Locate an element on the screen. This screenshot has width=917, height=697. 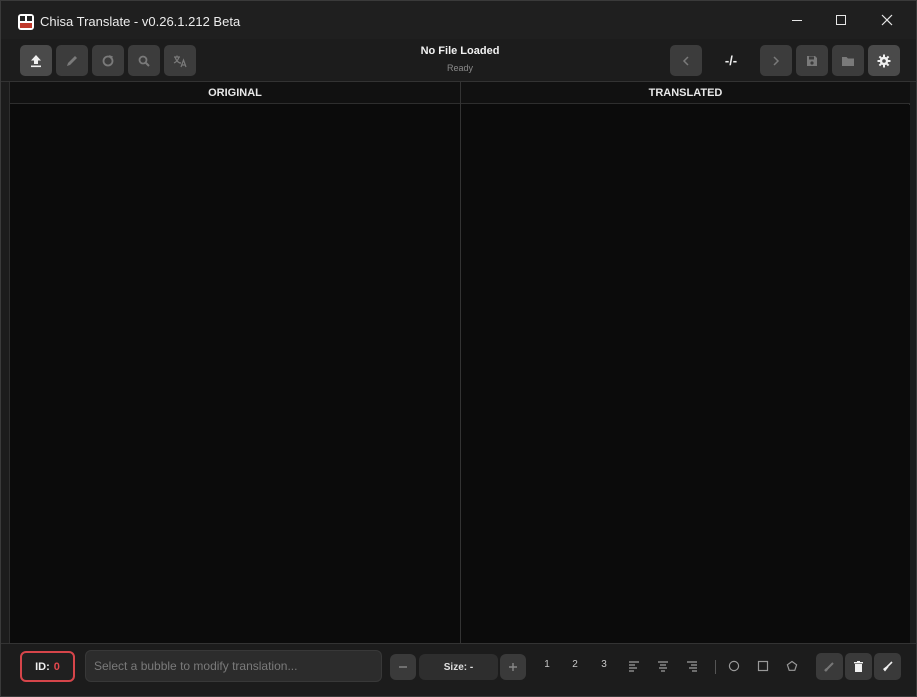
upload-button is located at coordinates (36, 60).